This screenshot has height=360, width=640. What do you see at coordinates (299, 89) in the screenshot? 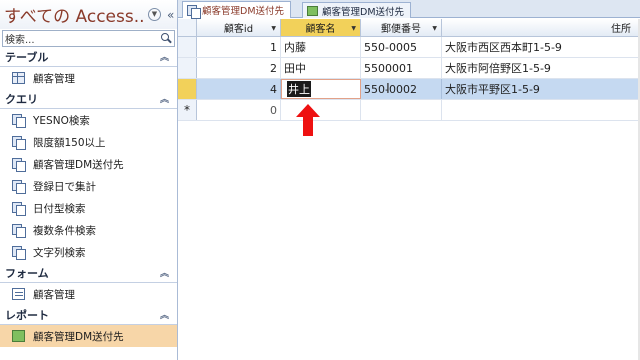
I see `selected-text: 井上` at bounding box center [299, 89].